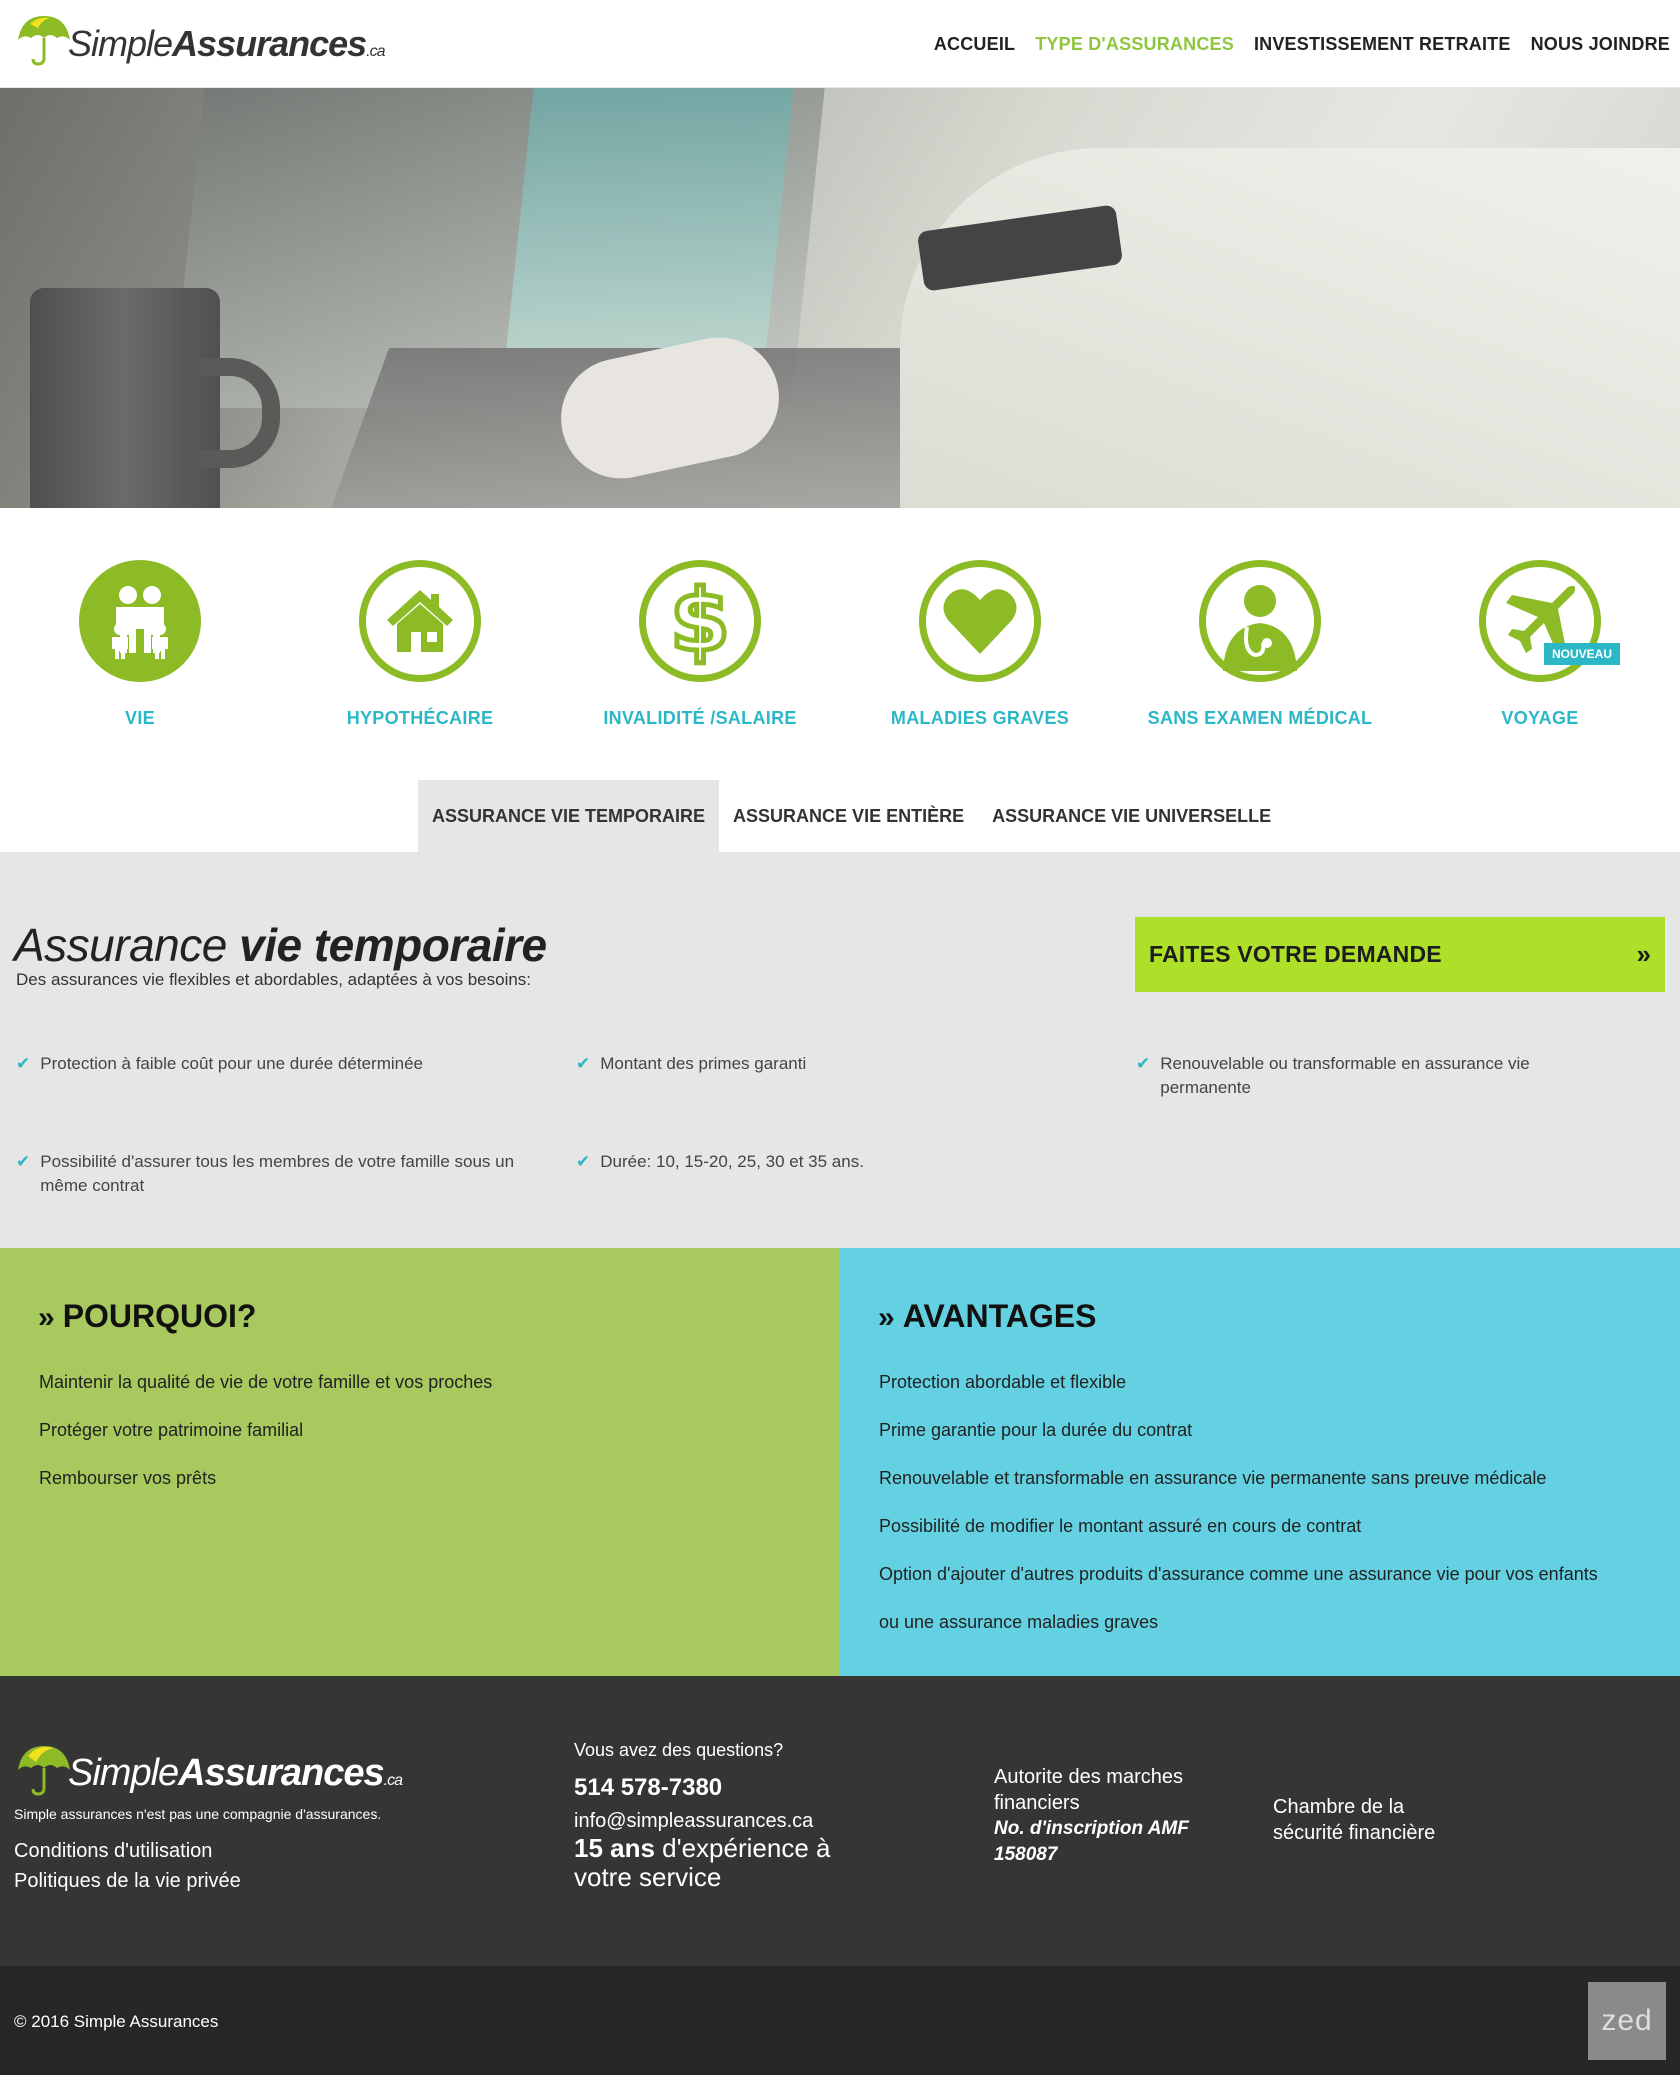  I want to click on family-icon, so click(140, 621).